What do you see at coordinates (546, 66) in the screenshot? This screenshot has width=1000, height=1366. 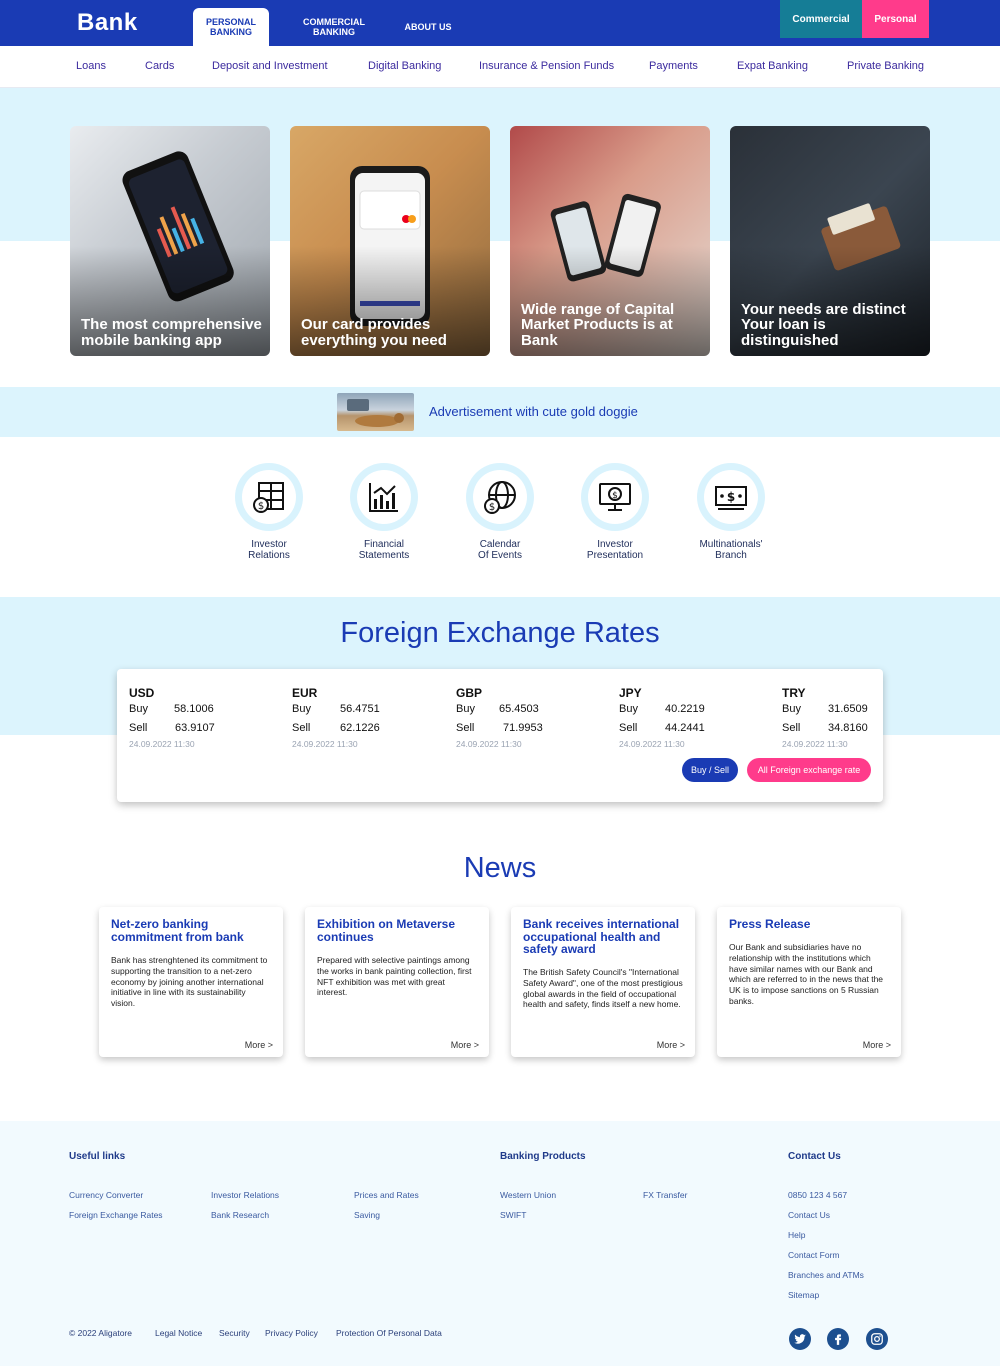 I see `subnav-insurance-pension: Insurance & Pension Funds` at bounding box center [546, 66].